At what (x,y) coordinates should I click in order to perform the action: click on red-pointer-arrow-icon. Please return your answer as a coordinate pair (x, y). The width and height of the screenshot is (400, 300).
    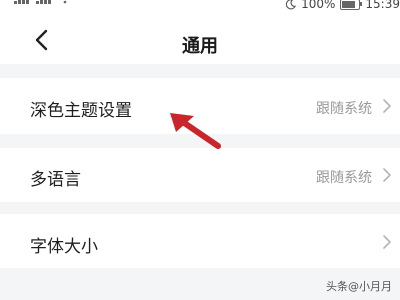
    Looking at the image, I should click on (195, 131).